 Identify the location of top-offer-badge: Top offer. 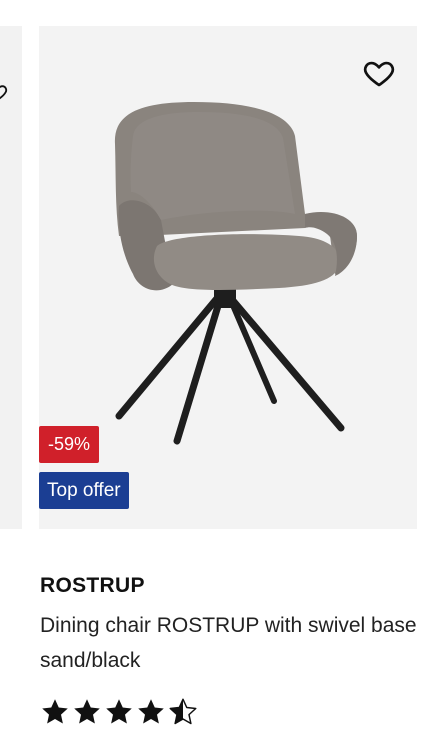
(84, 490).